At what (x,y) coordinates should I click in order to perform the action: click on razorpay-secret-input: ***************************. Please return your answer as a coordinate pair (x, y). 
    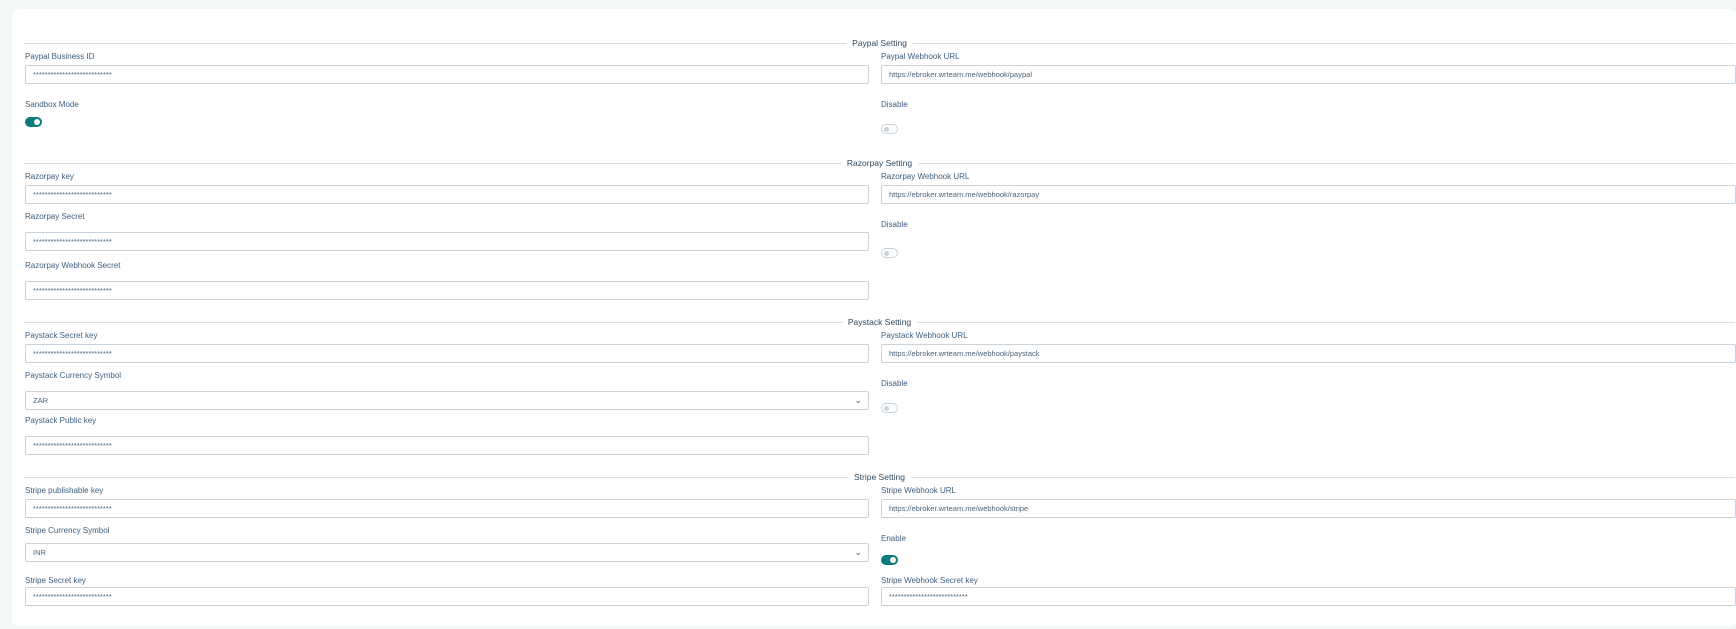
    Looking at the image, I should click on (447, 241).